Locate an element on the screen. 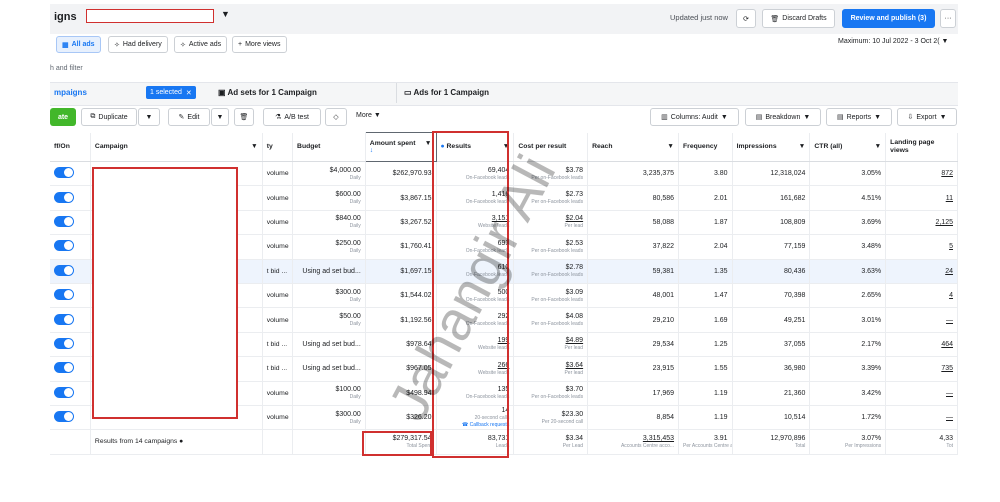  tab-ads: ▭ Ads for 1 Campaign is located at coordinates (446, 92).